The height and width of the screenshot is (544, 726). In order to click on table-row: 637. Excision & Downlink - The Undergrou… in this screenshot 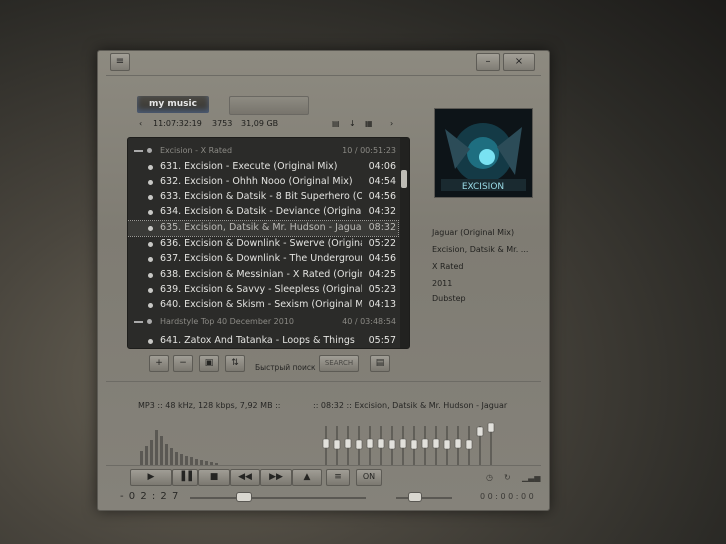, I will do `click(263, 259)`.